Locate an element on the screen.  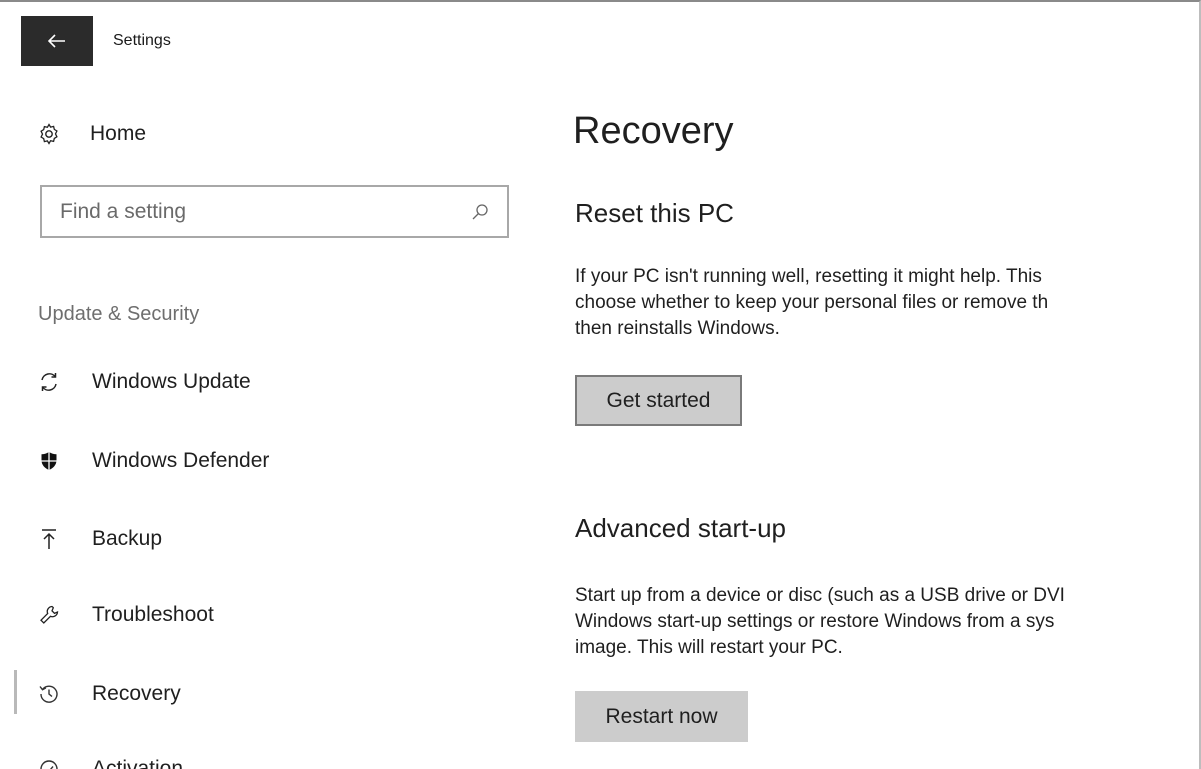
sidebar-item-label: Home is located at coordinates (118, 133).